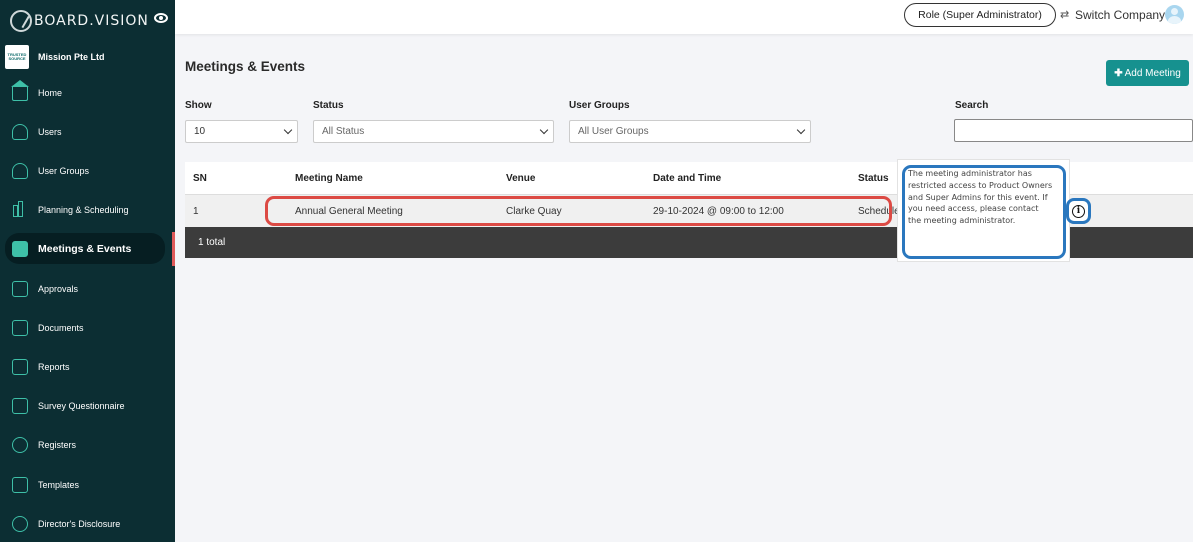 The image size is (1193, 542). What do you see at coordinates (61, 327) in the screenshot?
I see `sidebar-item-label: Documents` at bounding box center [61, 327].